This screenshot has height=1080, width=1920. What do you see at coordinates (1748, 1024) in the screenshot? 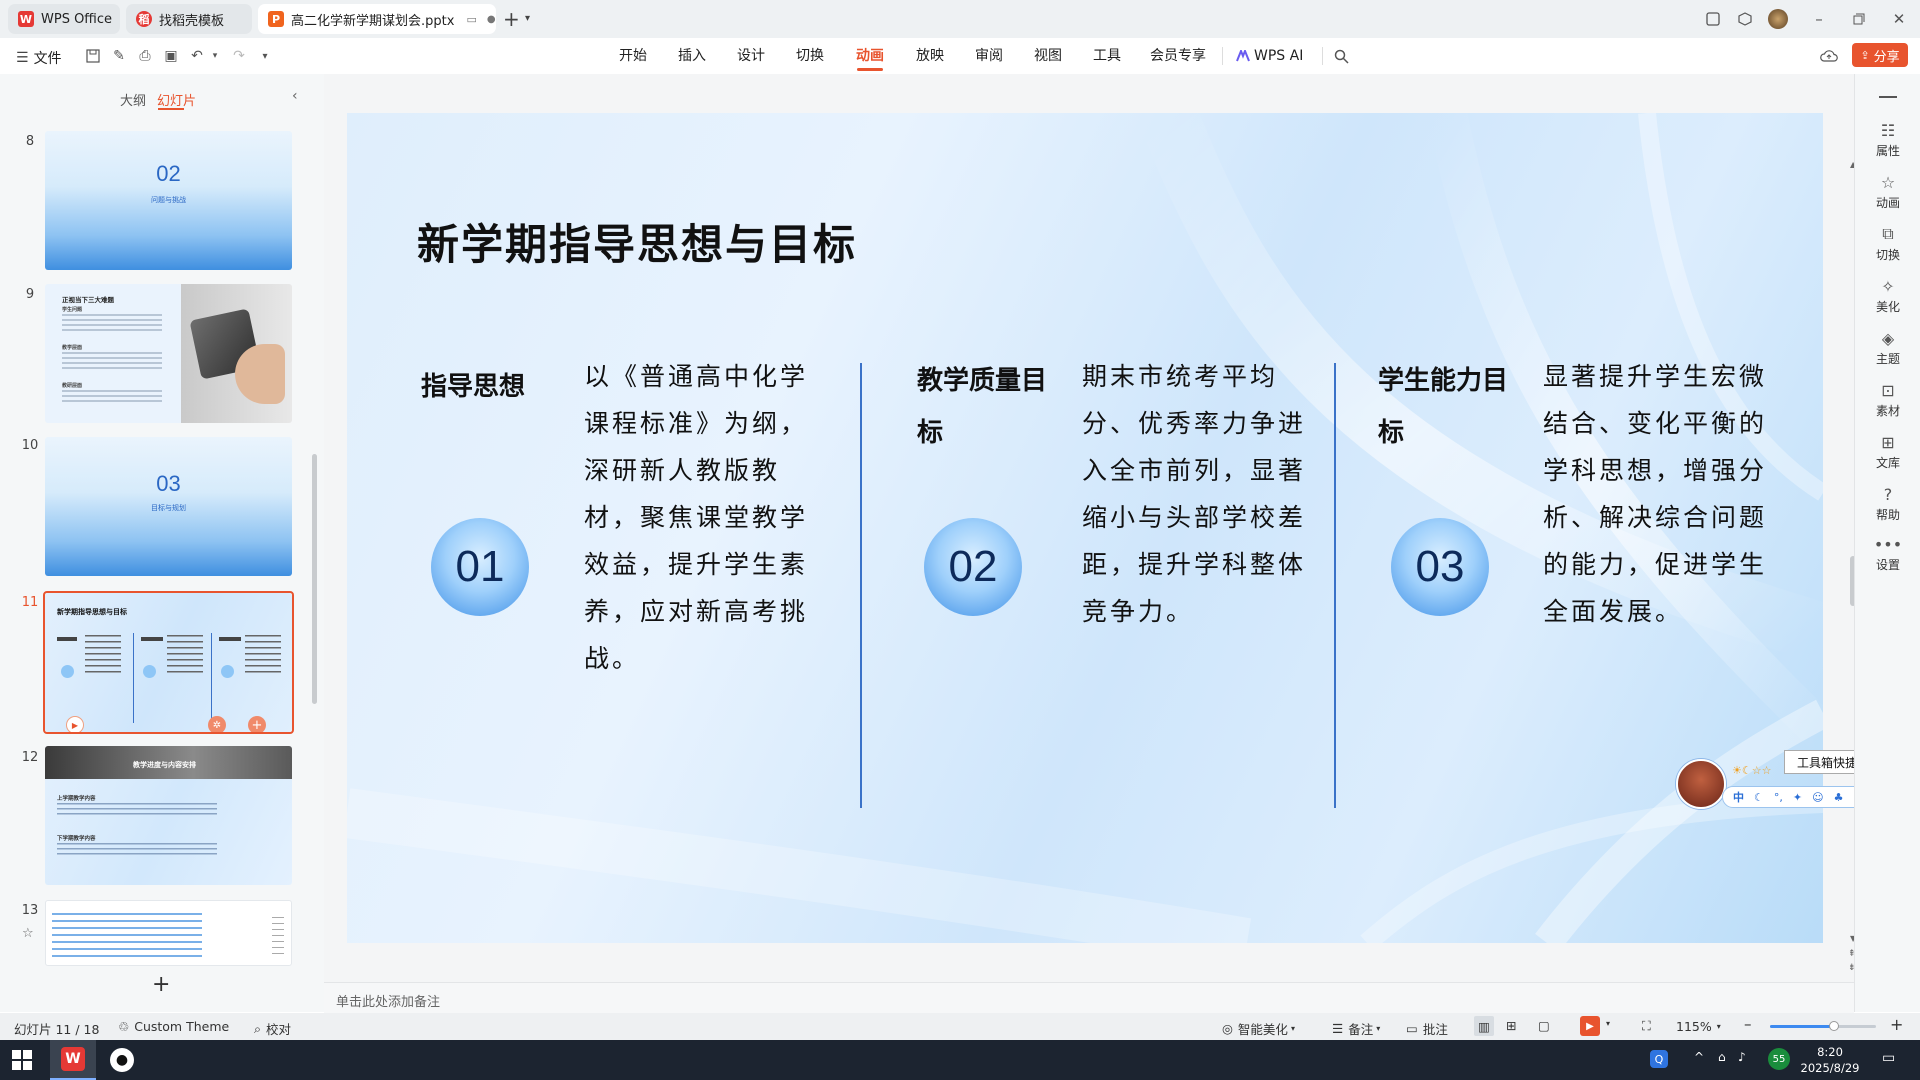
I see `zoom-out-icon: –` at bounding box center [1748, 1024].